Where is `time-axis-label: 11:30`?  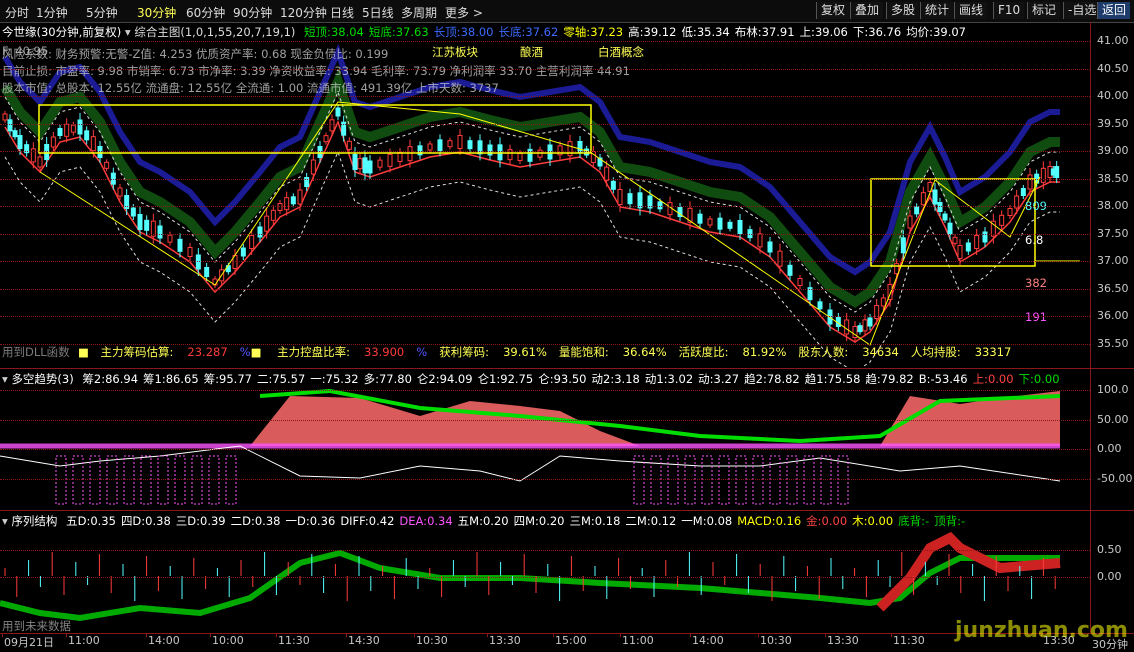 time-axis-label: 11:30 is located at coordinates (909, 640).